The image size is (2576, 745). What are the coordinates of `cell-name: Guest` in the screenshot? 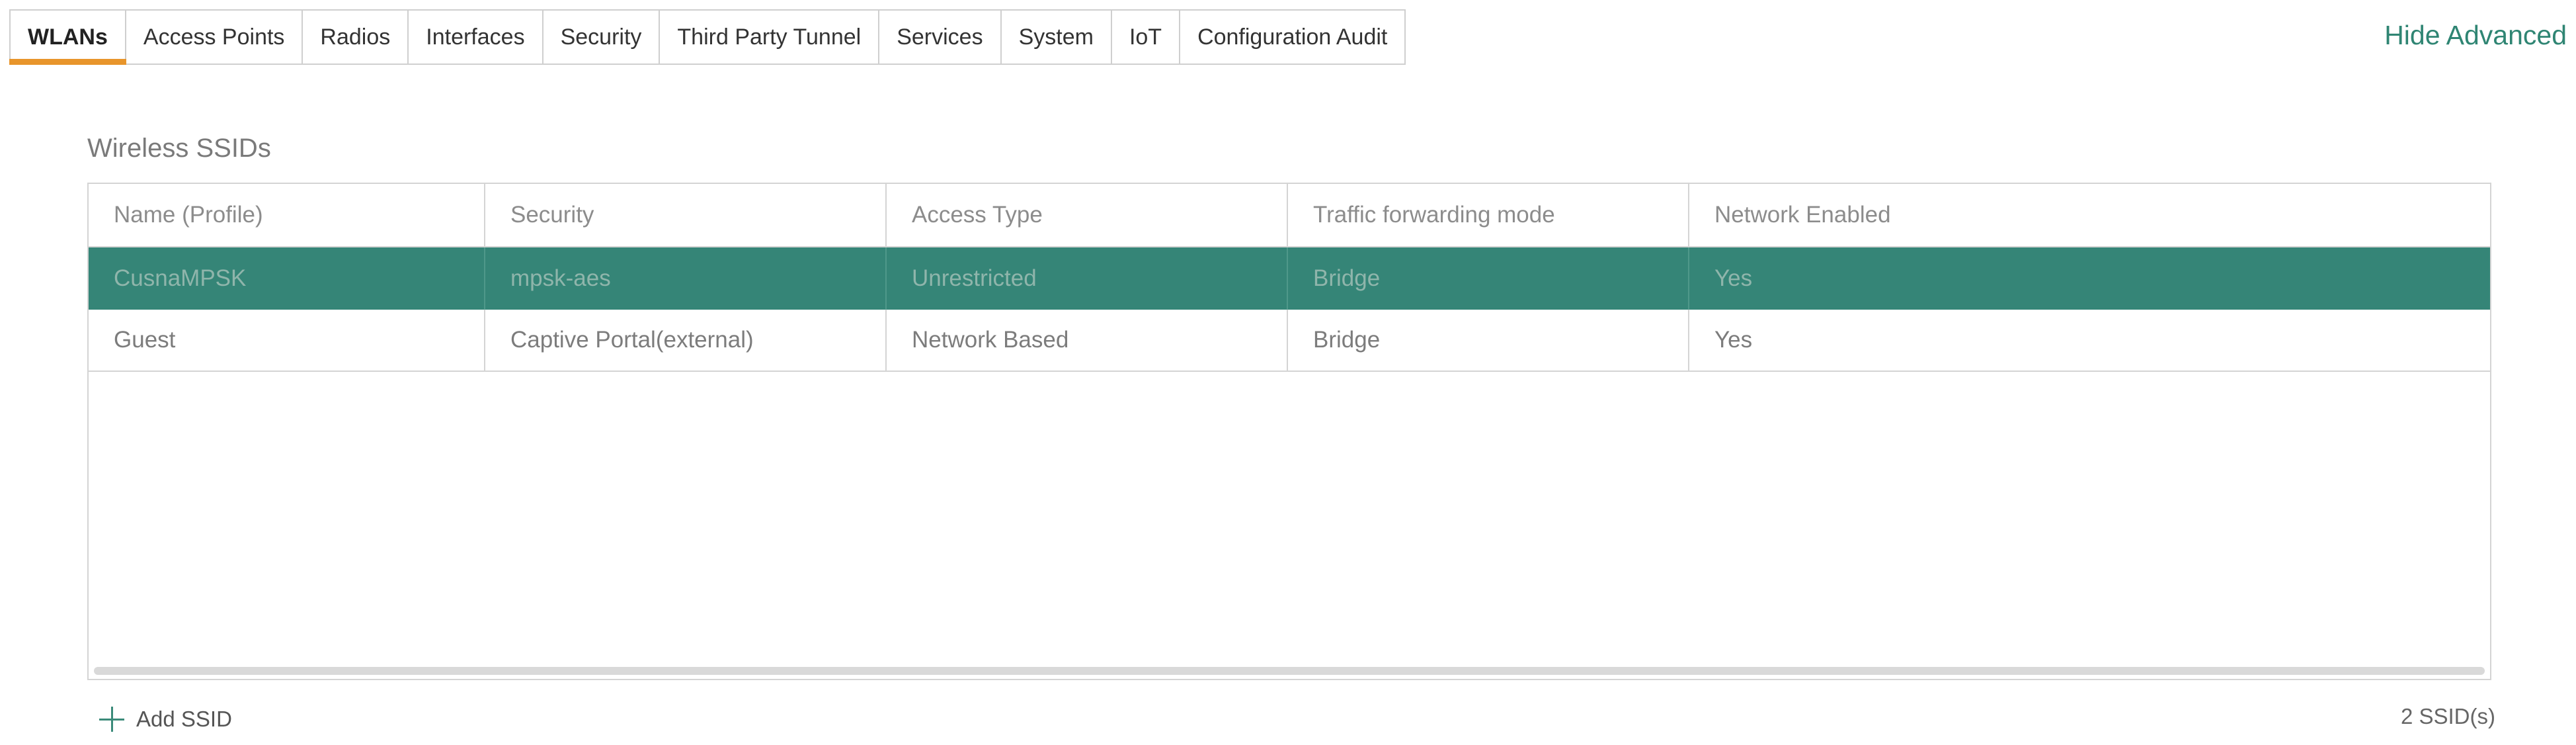 It's located at (287, 340).